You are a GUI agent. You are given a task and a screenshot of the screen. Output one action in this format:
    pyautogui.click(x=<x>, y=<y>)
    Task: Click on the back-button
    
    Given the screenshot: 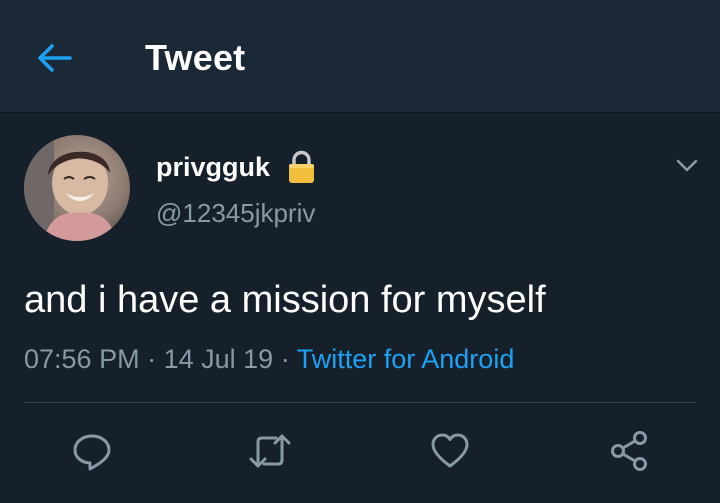 What is the action you would take?
    pyautogui.click(x=55, y=58)
    